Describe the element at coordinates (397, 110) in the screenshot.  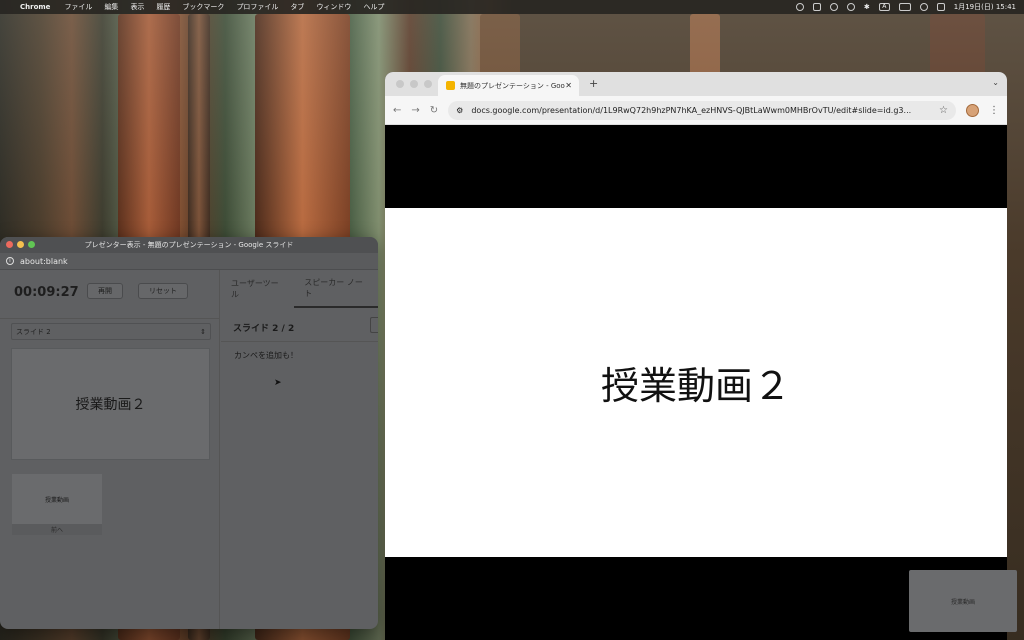
I see `back-icon: ←` at that location.